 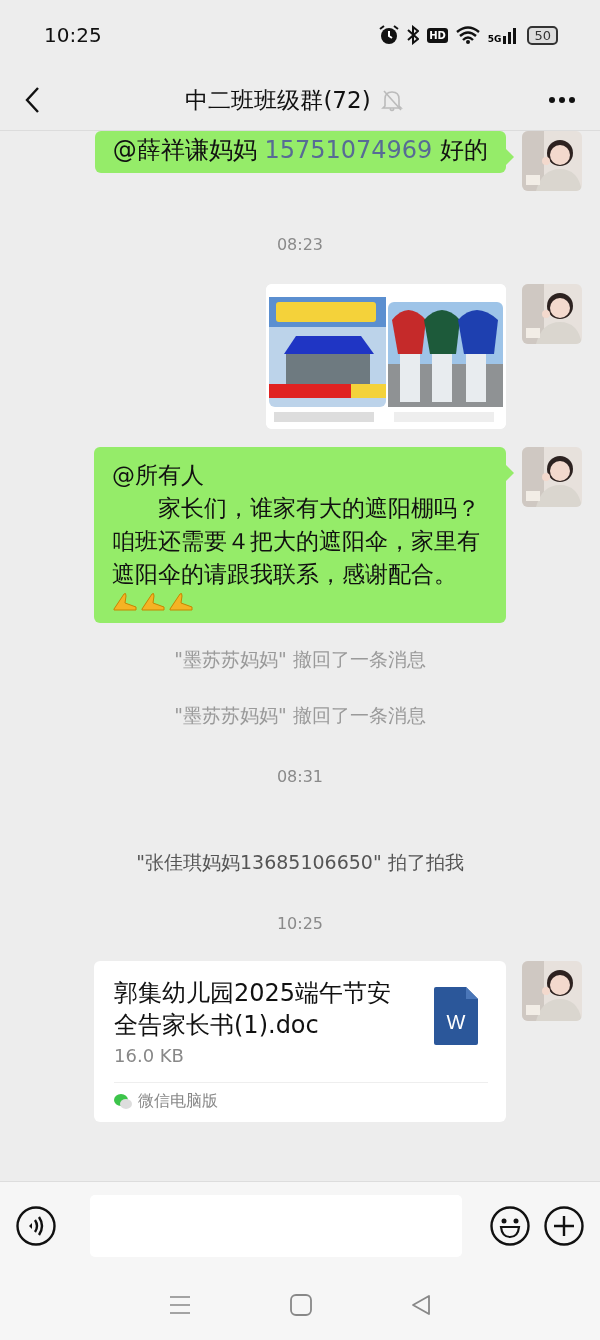 What do you see at coordinates (301, 1305) in the screenshot?
I see `home-icon` at bounding box center [301, 1305].